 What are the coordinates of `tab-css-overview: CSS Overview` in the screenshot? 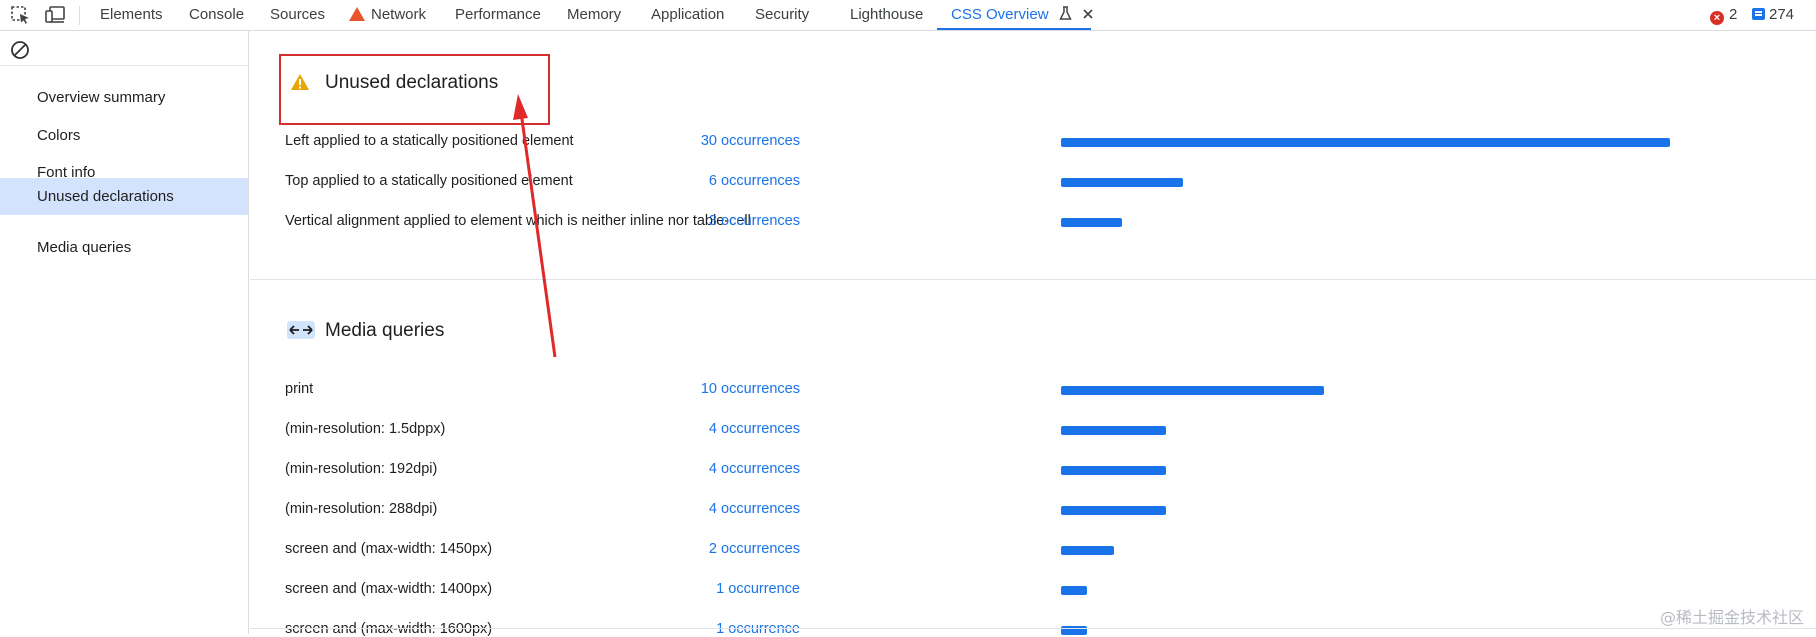 It's located at (1022, 15).